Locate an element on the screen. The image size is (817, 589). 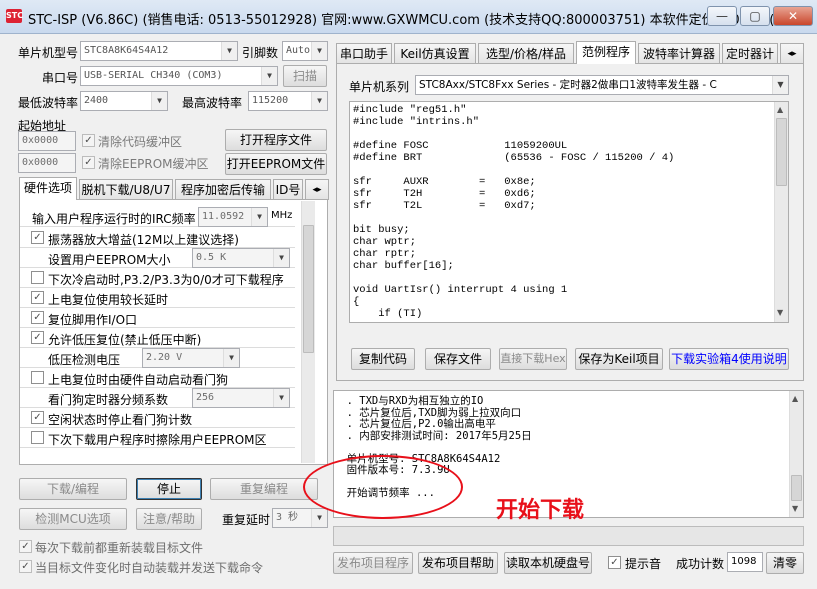
open-eeprom-button: 打开EEPROM文件 is located at coordinates (276, 164).